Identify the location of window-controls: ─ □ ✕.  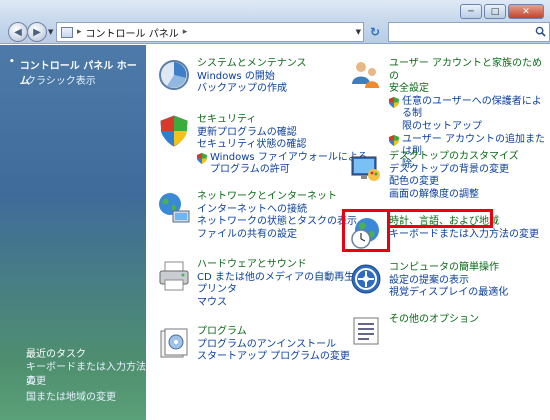
(502, 11).